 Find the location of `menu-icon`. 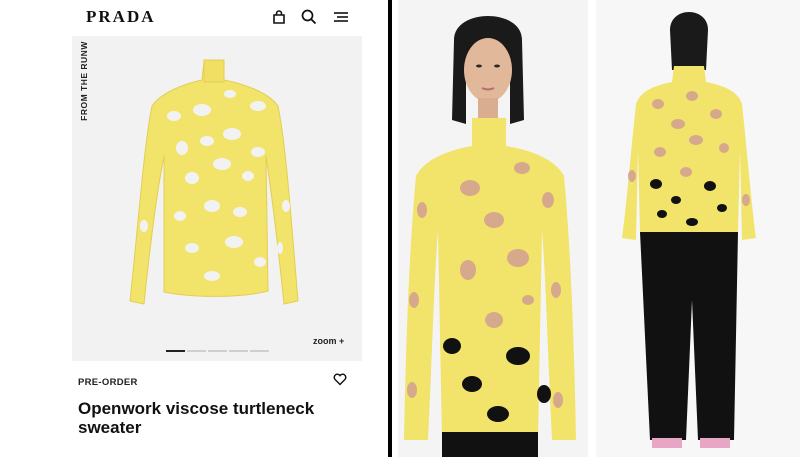

menu-icon is located at coordinates (341, 17).